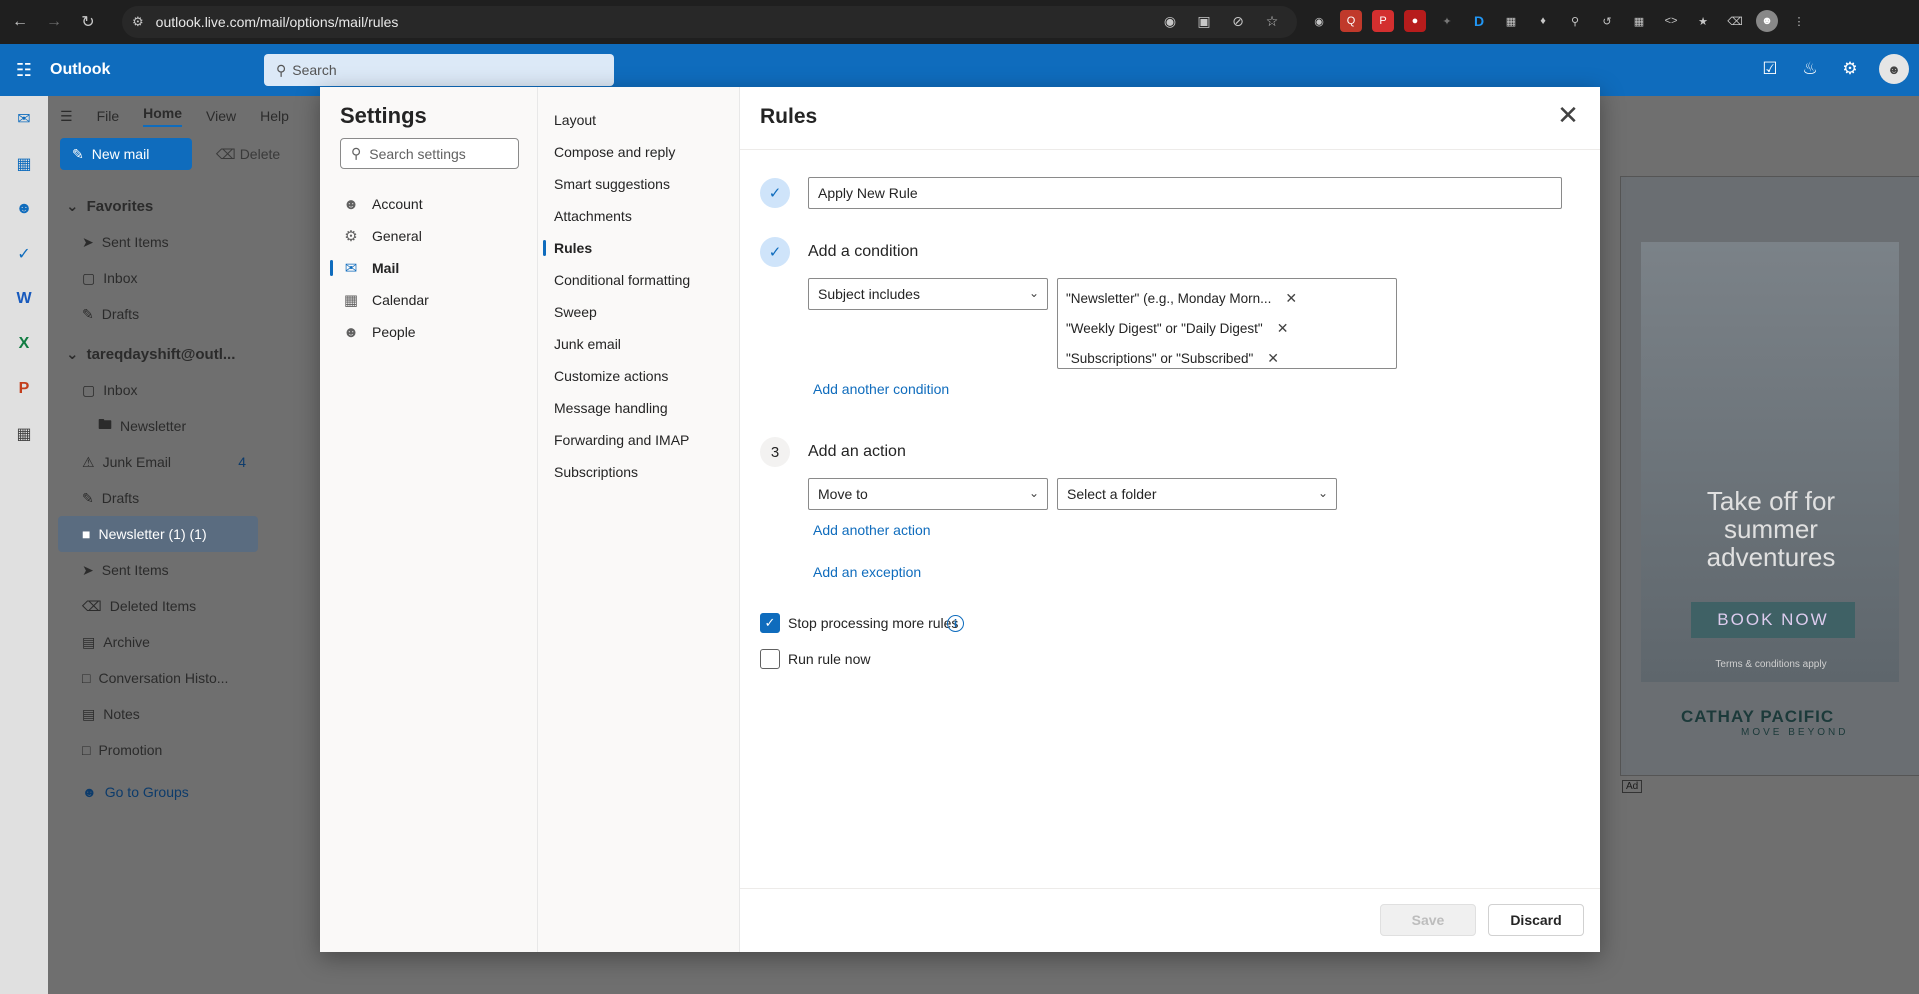  I want to click on site-info-icon: ⚙, so click(138, 22).